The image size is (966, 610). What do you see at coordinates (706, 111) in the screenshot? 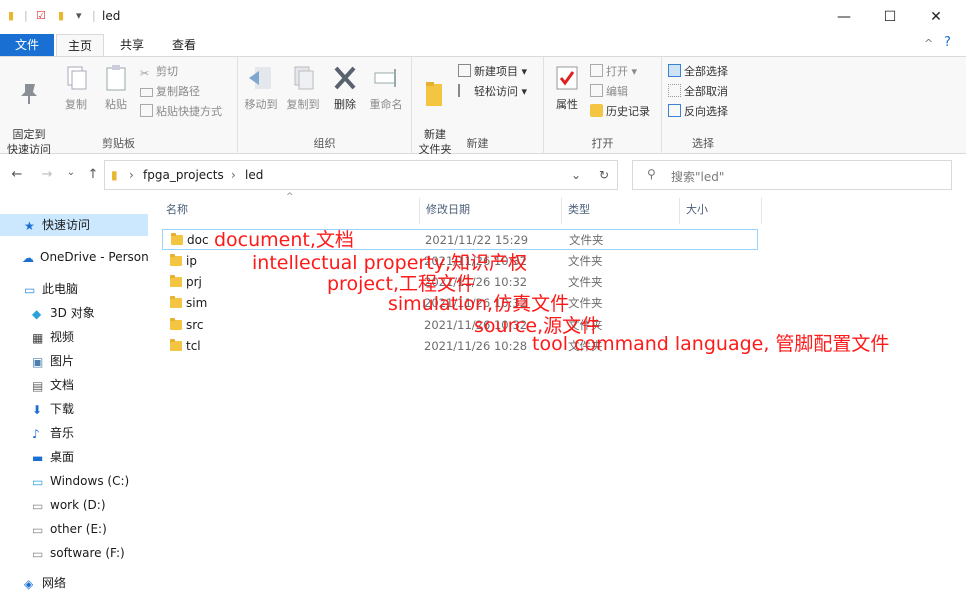
I see `invert-selection-label: 反向选择` at bounding box center [706, 111].